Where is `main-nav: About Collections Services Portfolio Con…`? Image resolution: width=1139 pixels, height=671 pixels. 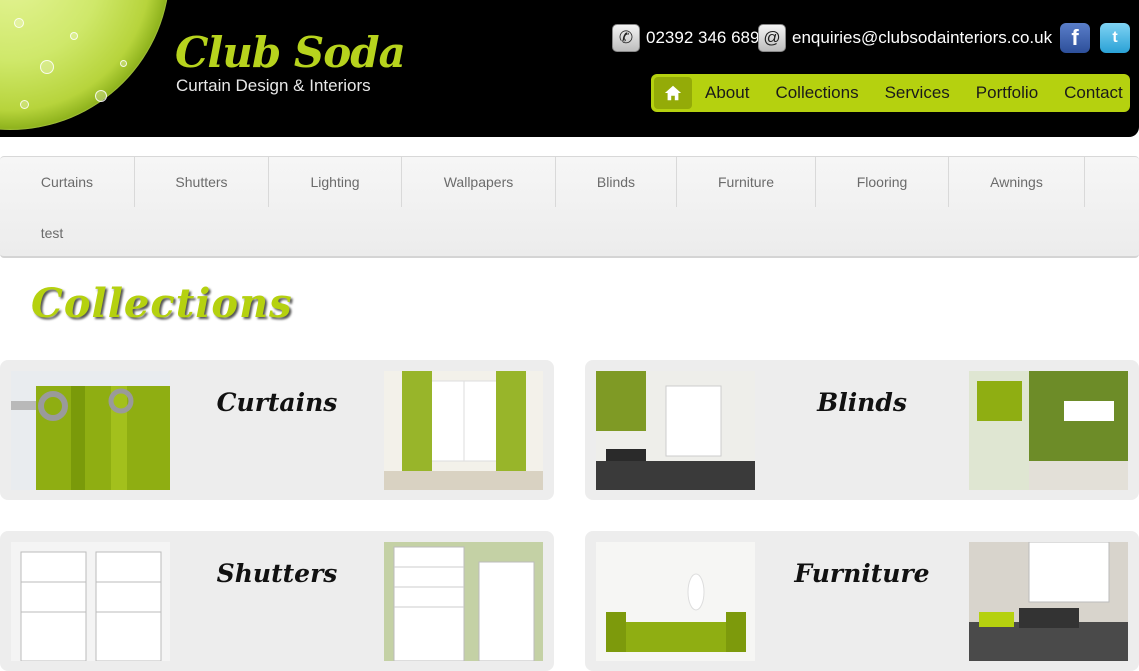
main-nav: About Collections Services Portfolio Con… is located at coordinates (890, 93).